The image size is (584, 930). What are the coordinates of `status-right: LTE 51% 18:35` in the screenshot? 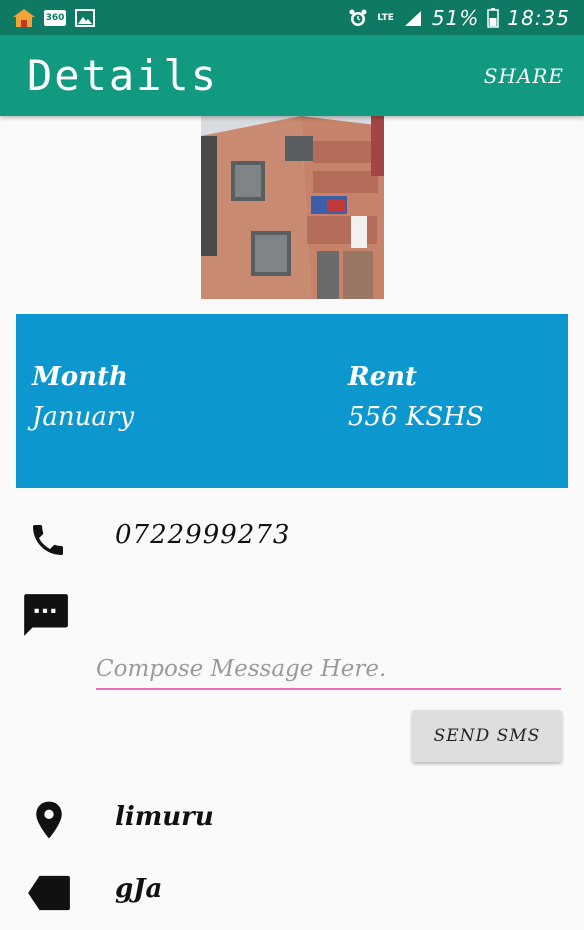 It's located at (458, 18).